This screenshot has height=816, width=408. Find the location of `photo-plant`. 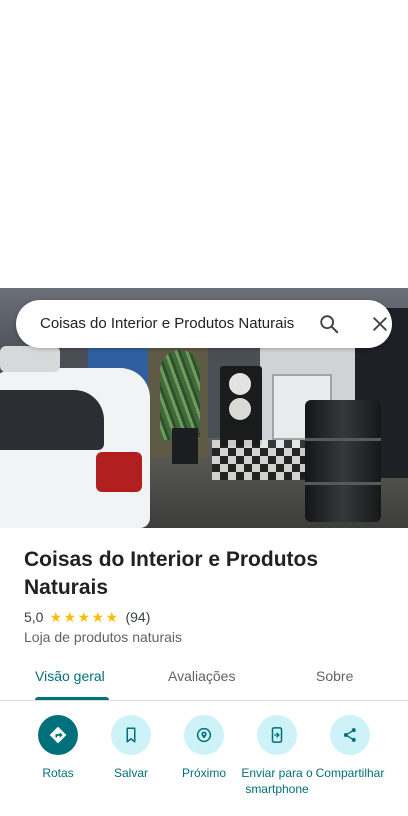

photo-plant is located at coordinates (180, 395).